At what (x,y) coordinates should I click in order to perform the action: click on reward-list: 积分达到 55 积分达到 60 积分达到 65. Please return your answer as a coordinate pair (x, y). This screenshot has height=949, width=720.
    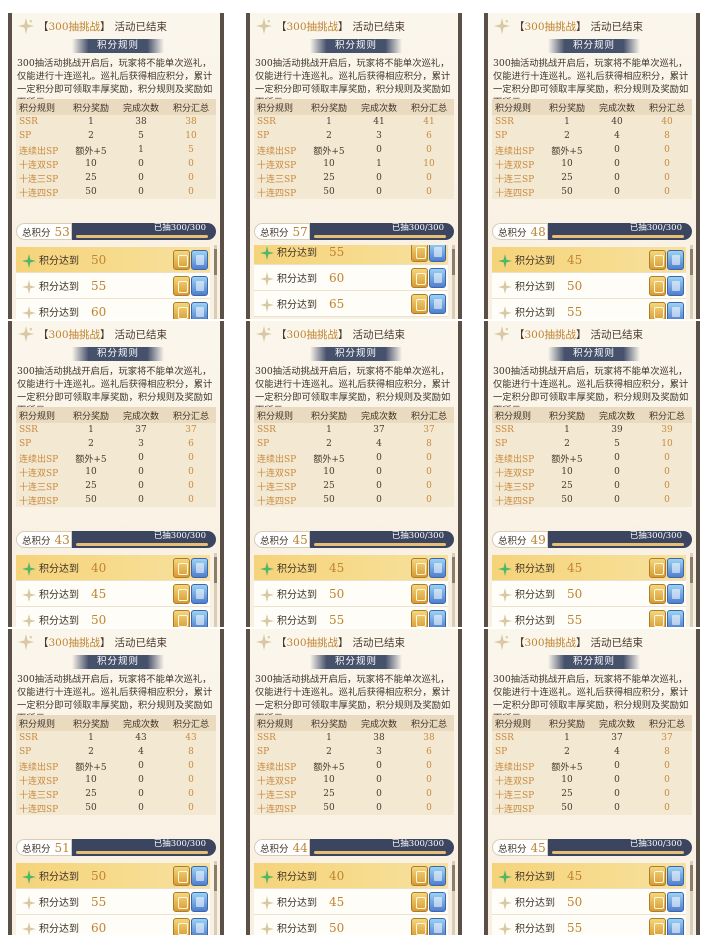
    Looking at the image, I should click on (352, 282).